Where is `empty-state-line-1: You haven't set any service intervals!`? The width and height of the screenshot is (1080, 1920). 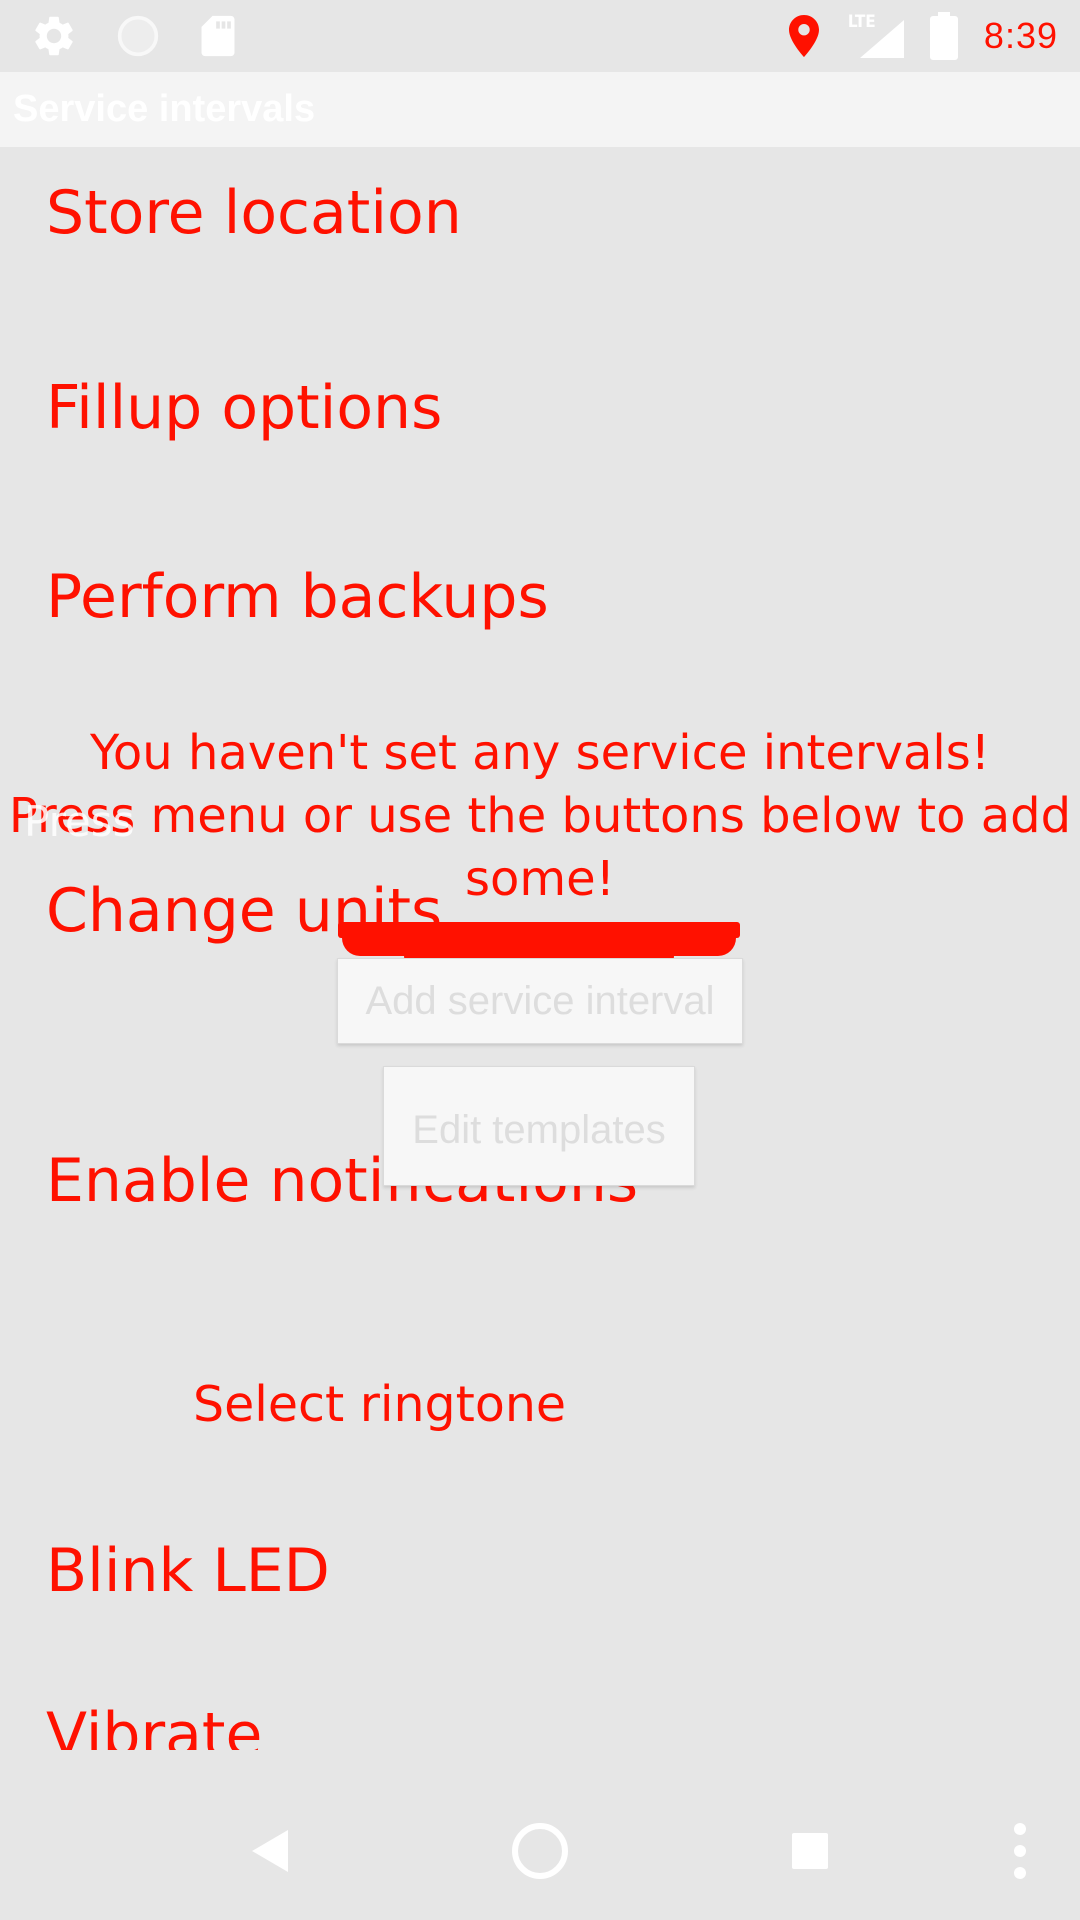 empty-state-line-1: You haven't set any service intervals! is located at coordinates (540, 753).